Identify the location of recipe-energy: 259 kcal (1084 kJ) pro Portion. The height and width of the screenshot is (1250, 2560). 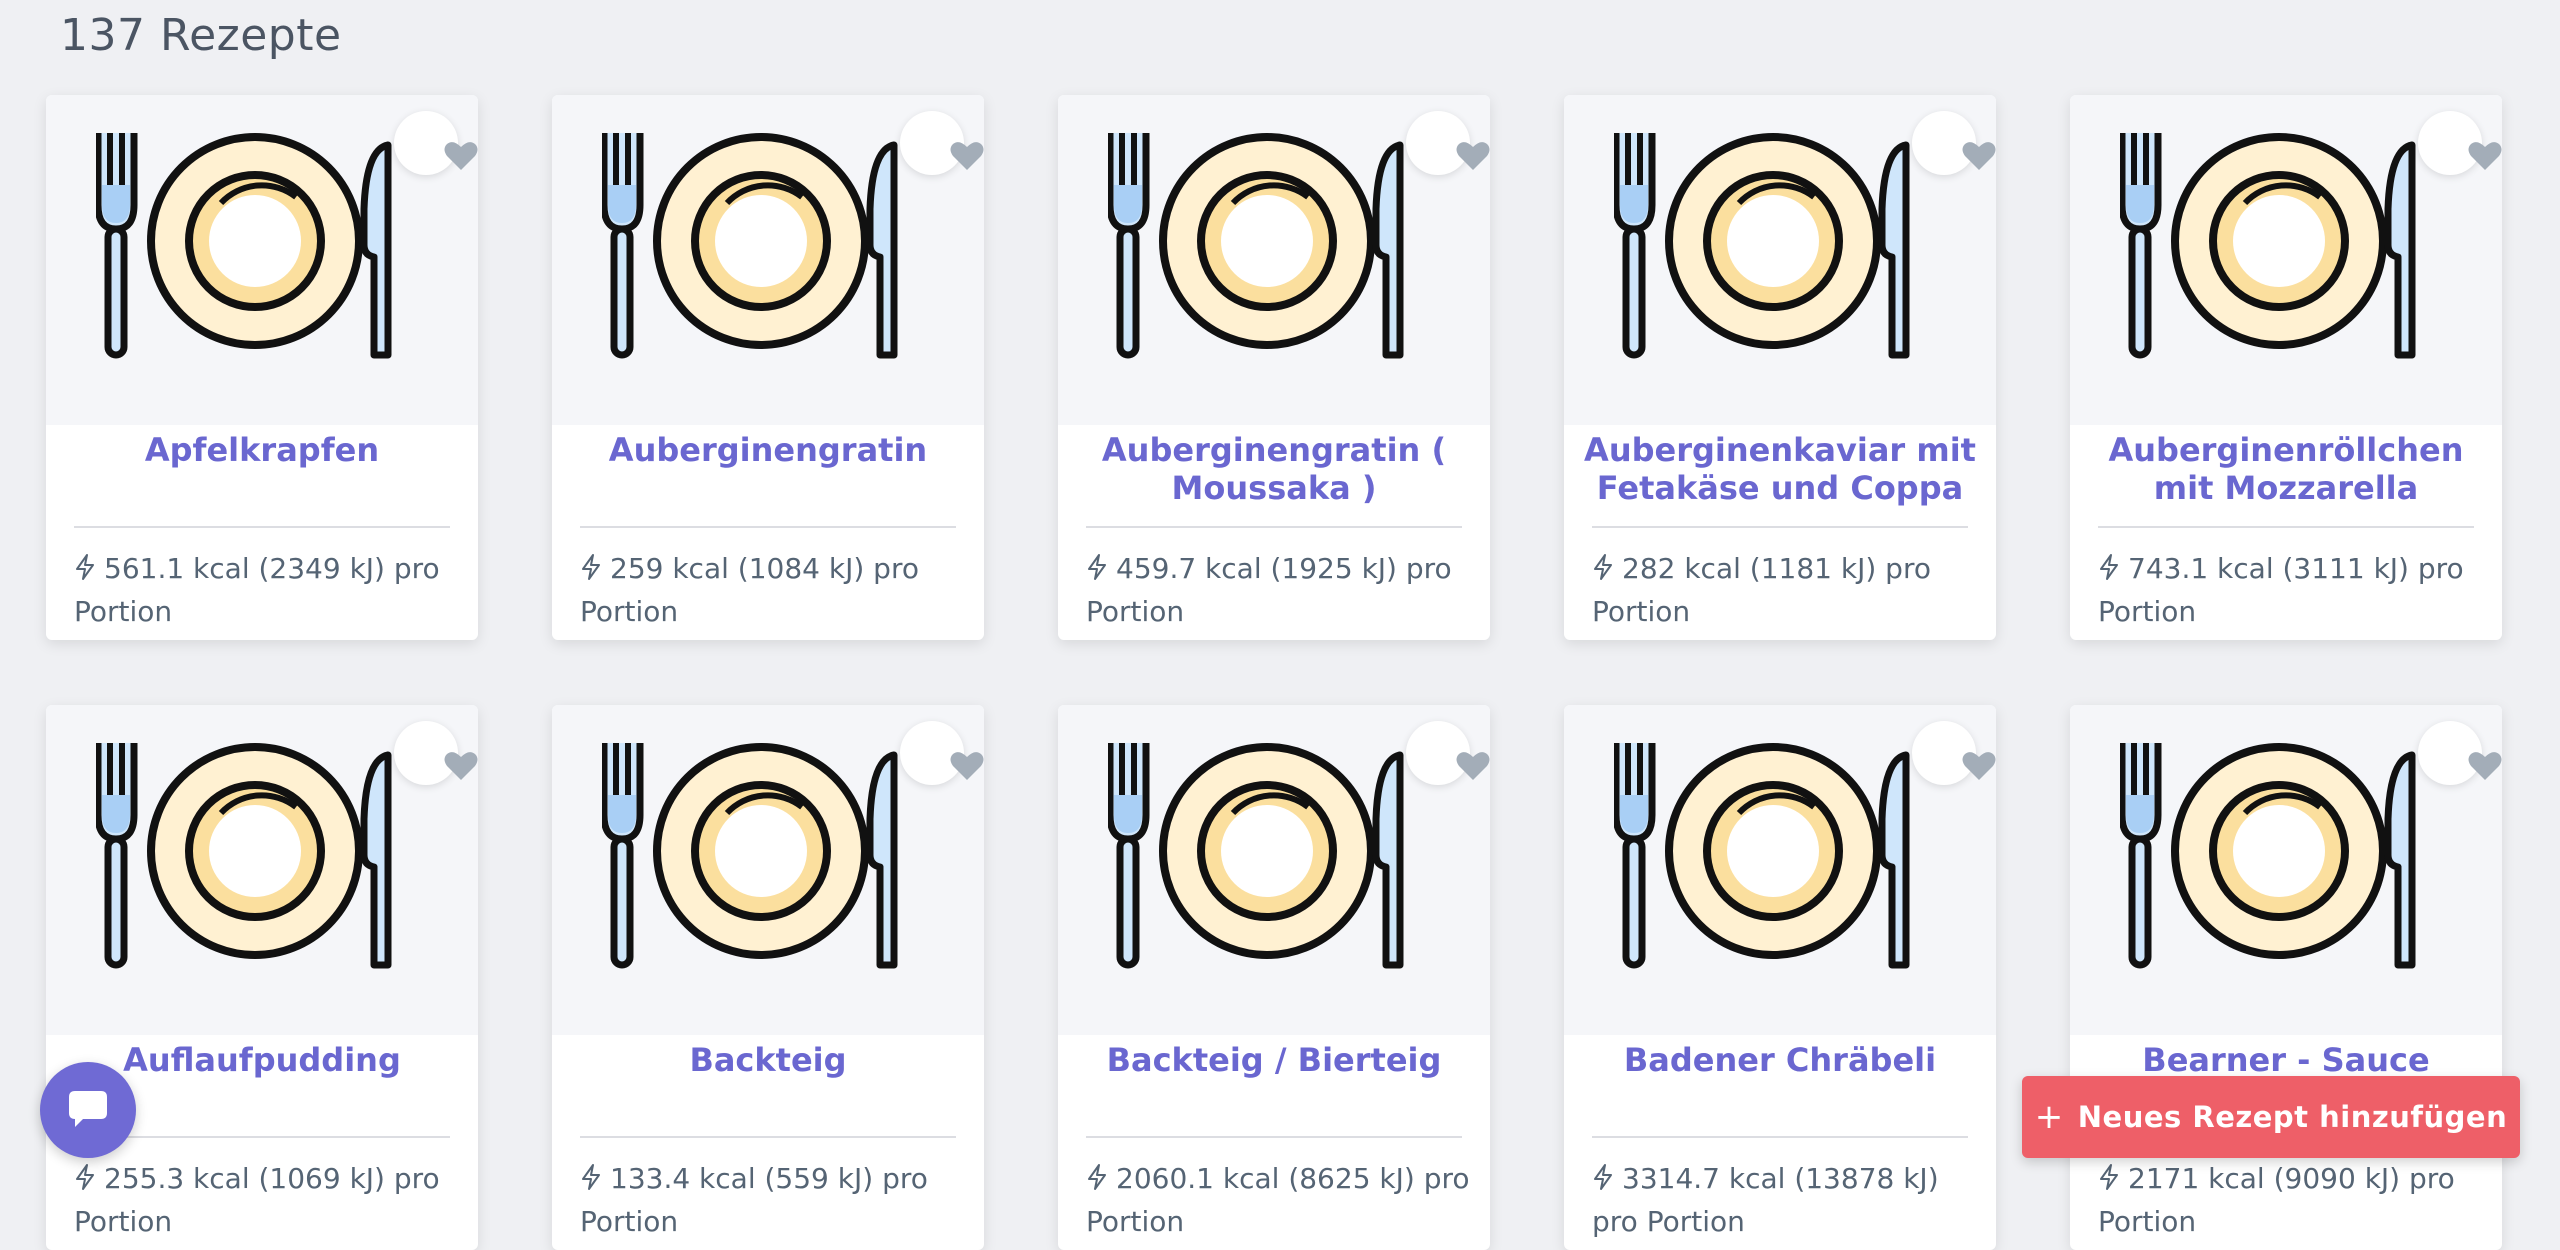
(772, 590).